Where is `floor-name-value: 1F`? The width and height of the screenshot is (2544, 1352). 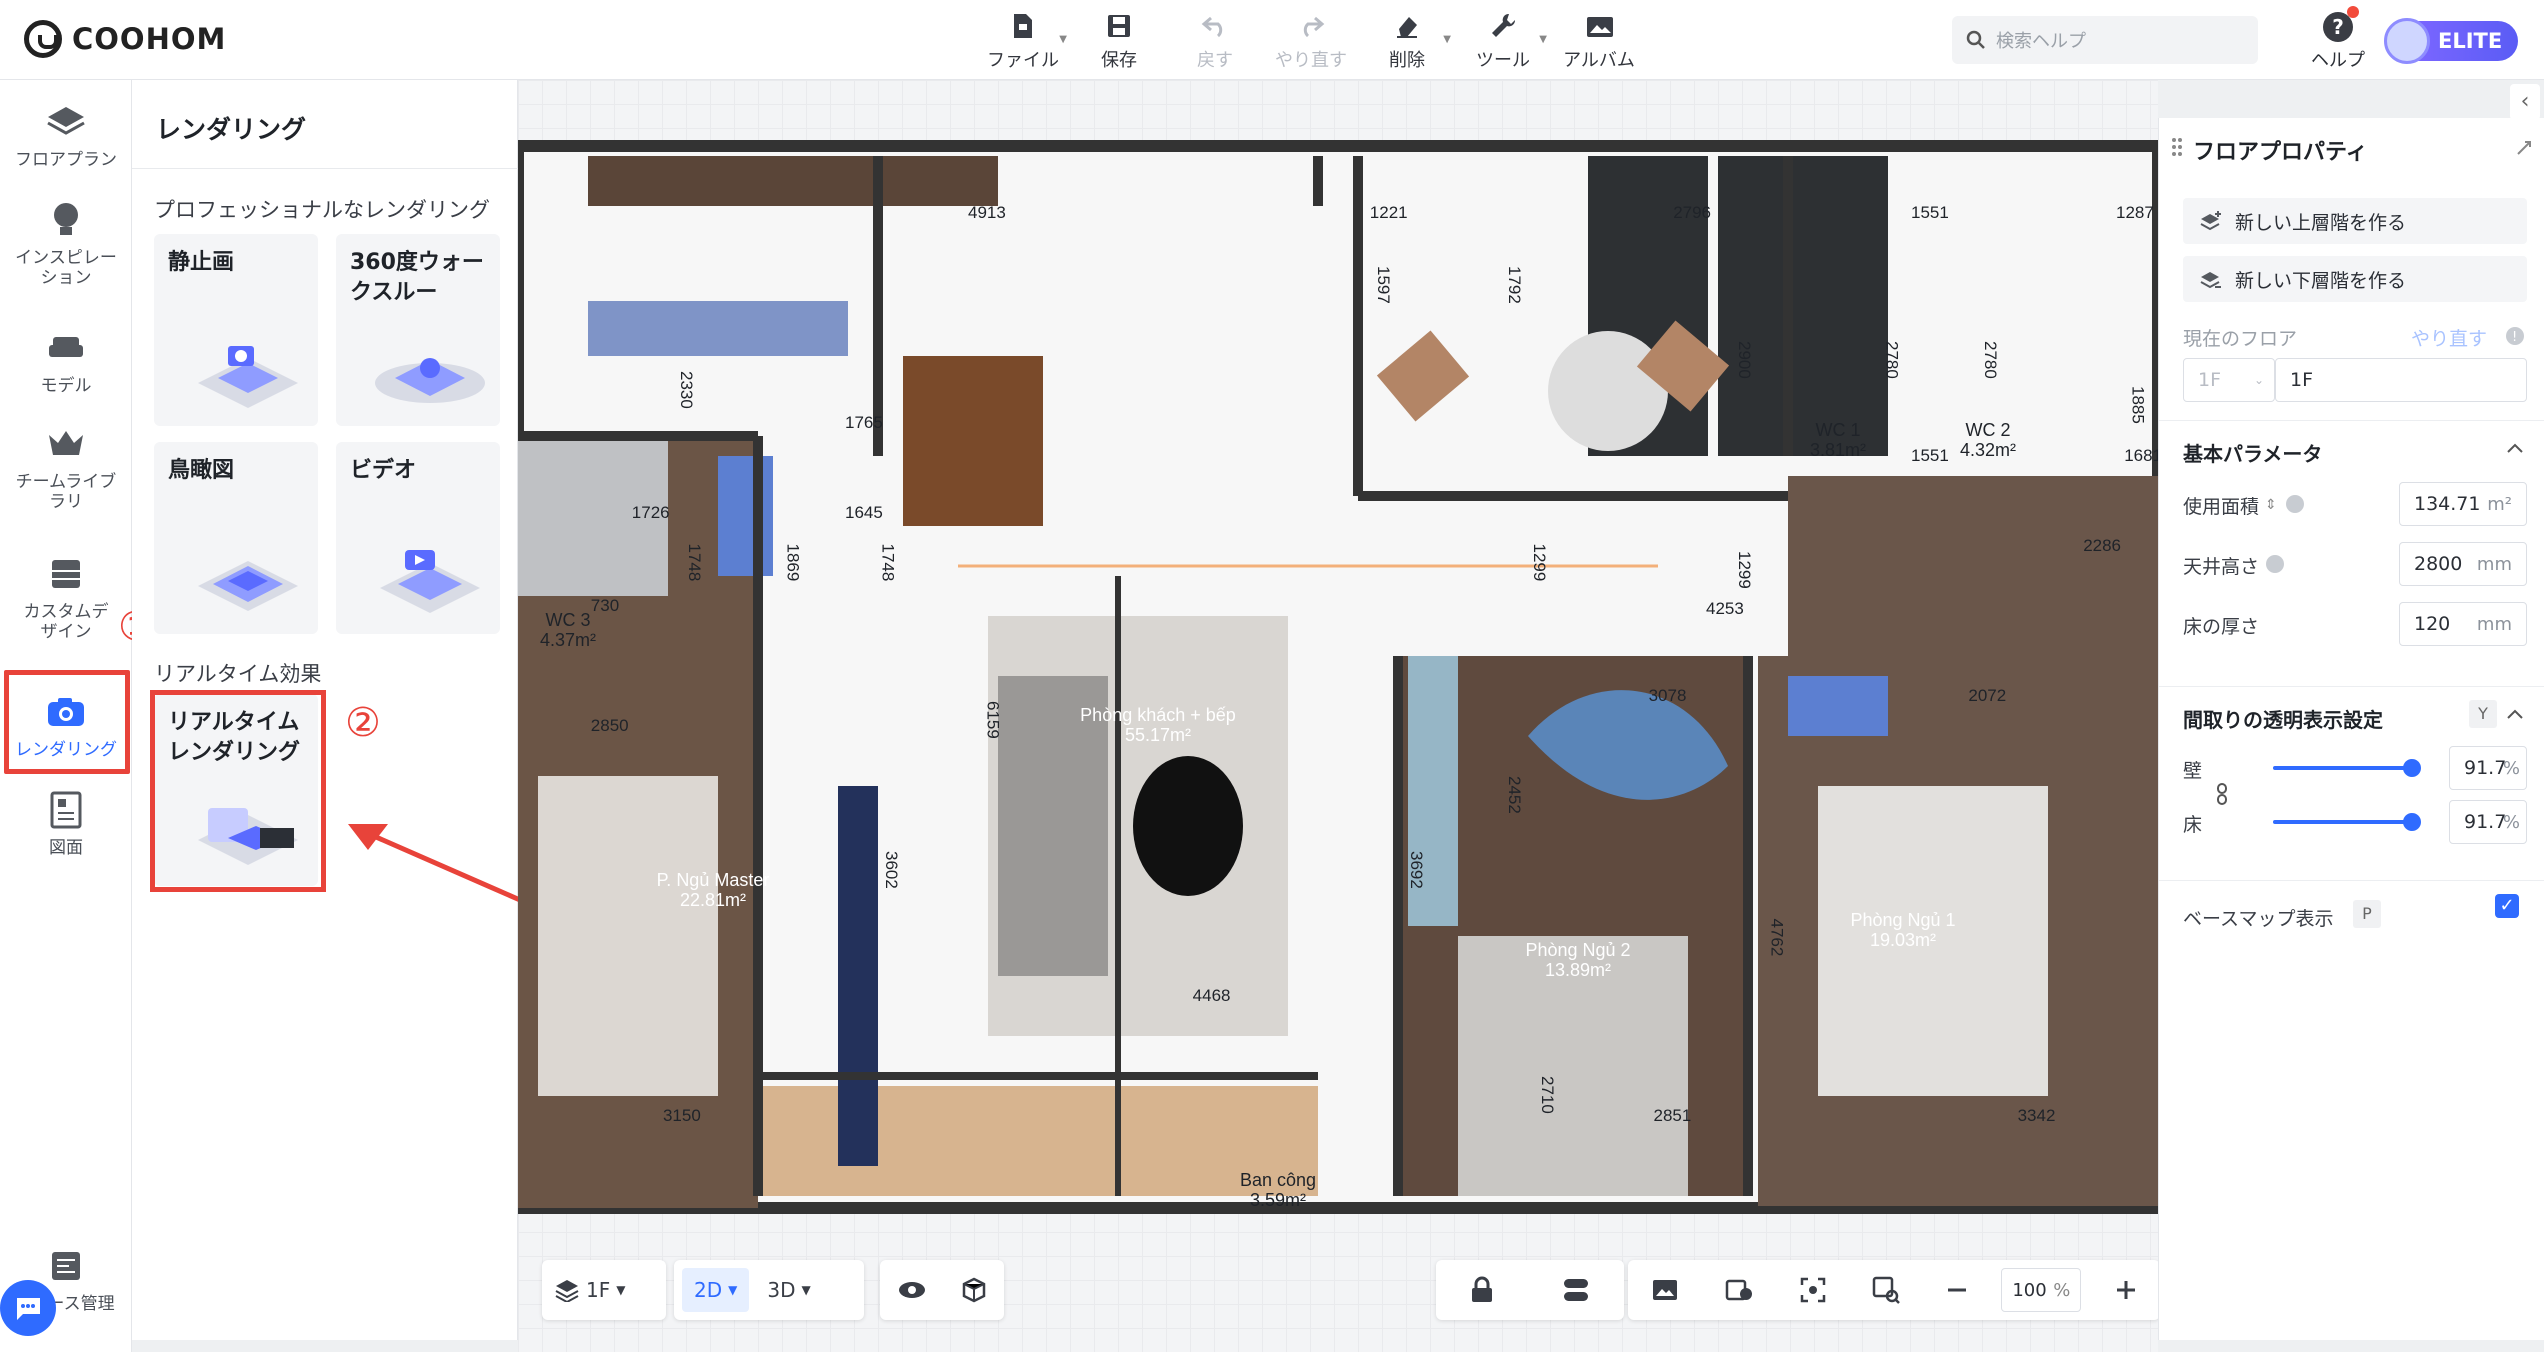
floor-name-value: 1F is located at coordinates (2302, 380).